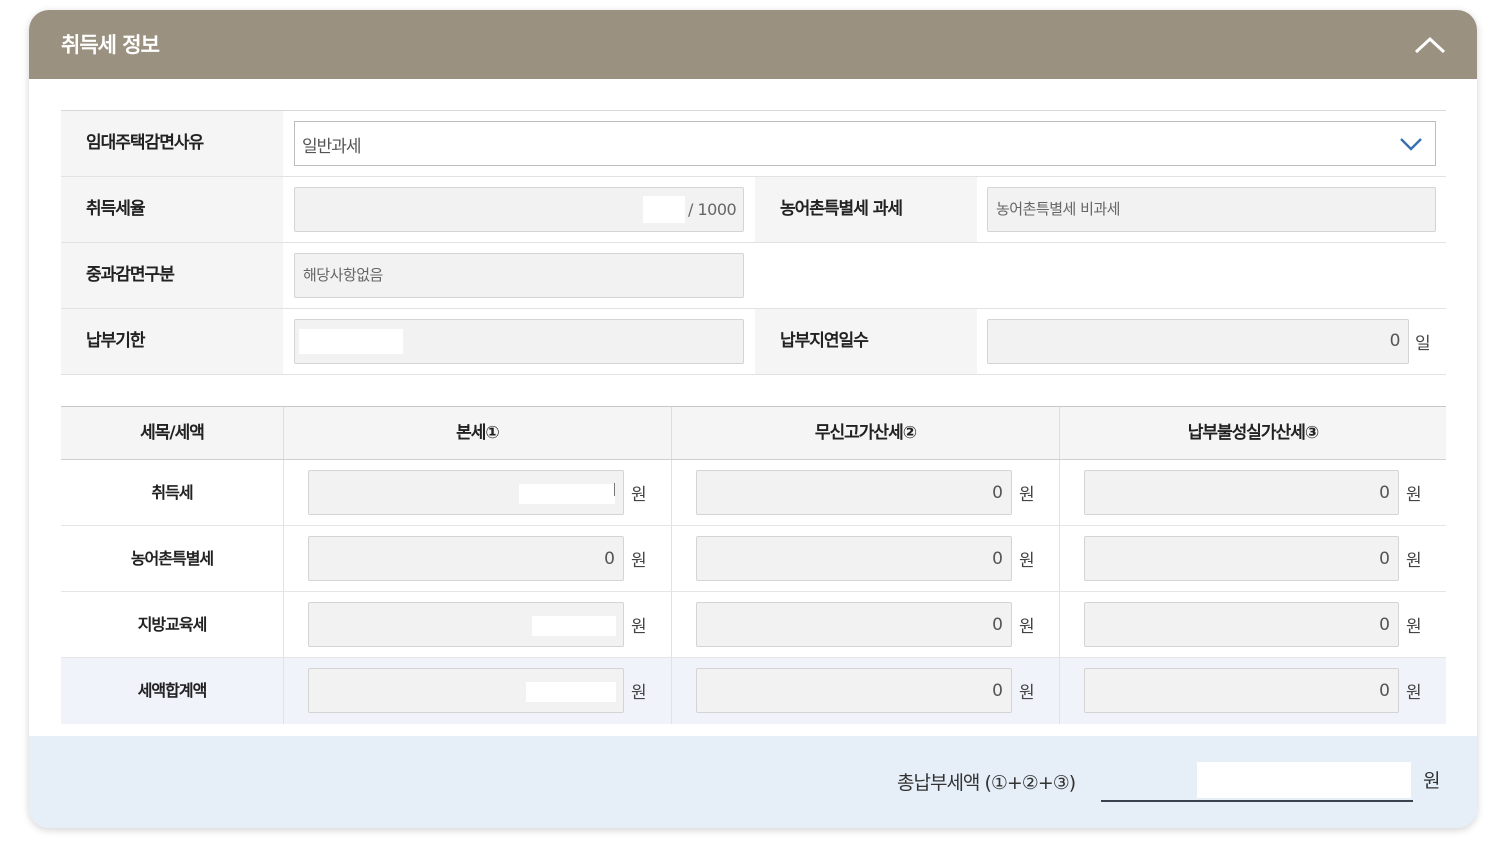 This screenshot has width=1497, height=846. What do you see at coordinates (172, 492) in the screenshot?
I see `row-label: 취득세` at bounding box center [172, 492].